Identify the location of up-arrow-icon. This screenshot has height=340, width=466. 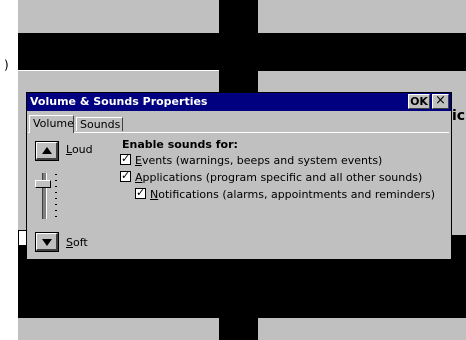
(46, 150).